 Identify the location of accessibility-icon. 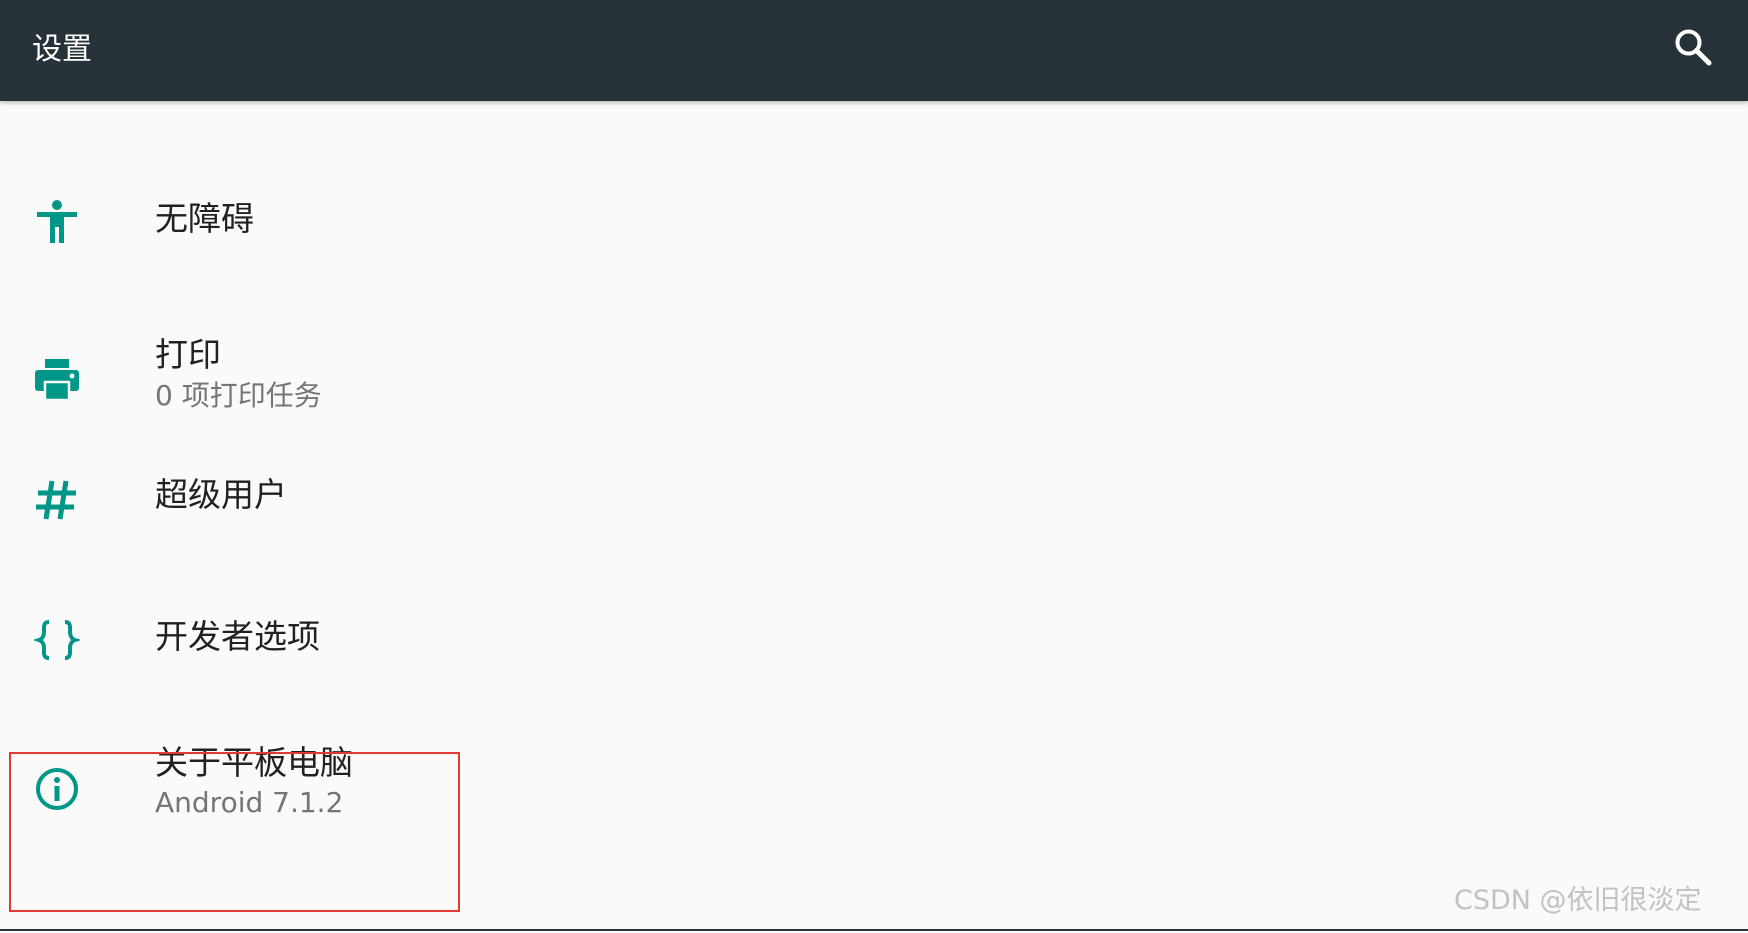
(57, 222).